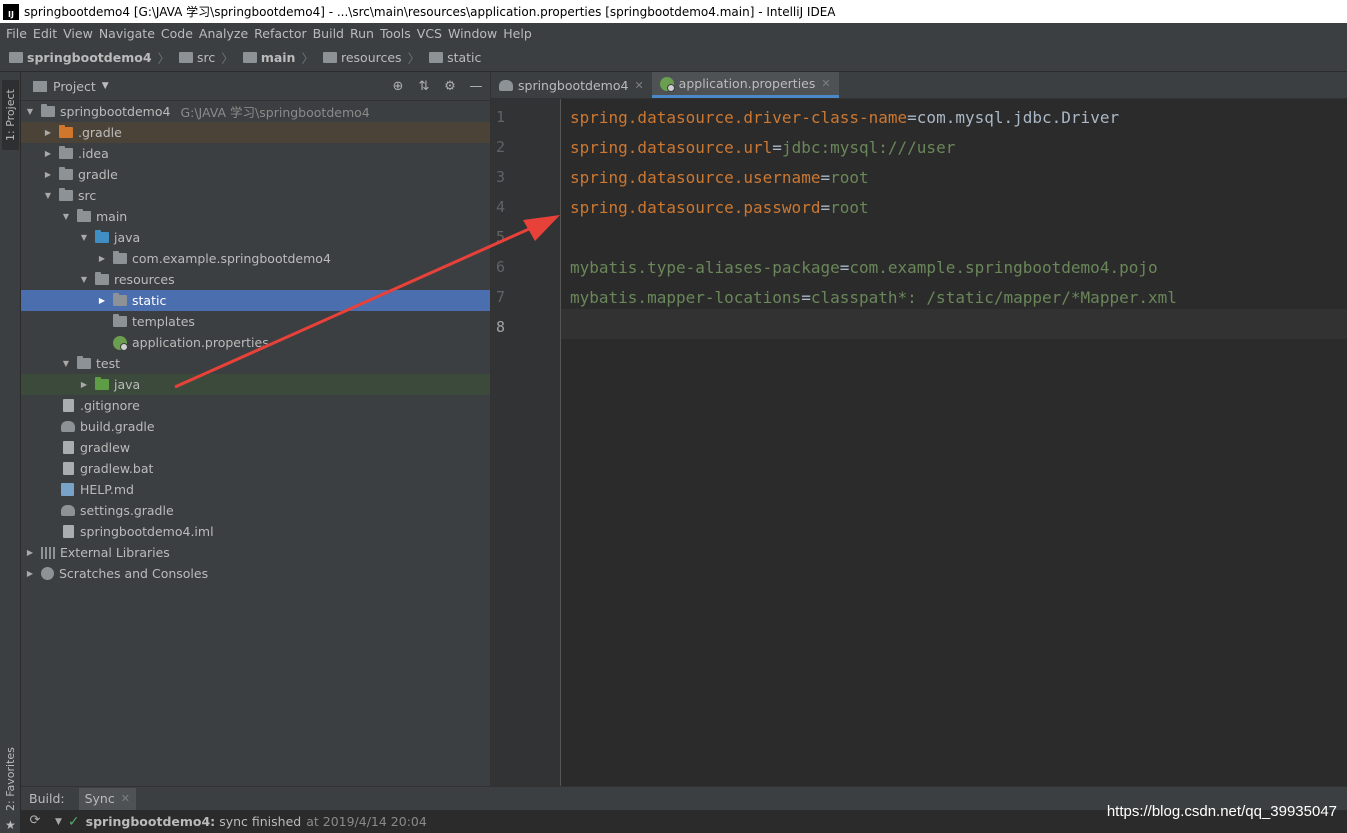 This screenshot has width=1347, height=833. What do you see at coordinates (35, 820) in the screenshot?
I see `refresh-sync-icon: ⟳` at bounding box center [35, 820].